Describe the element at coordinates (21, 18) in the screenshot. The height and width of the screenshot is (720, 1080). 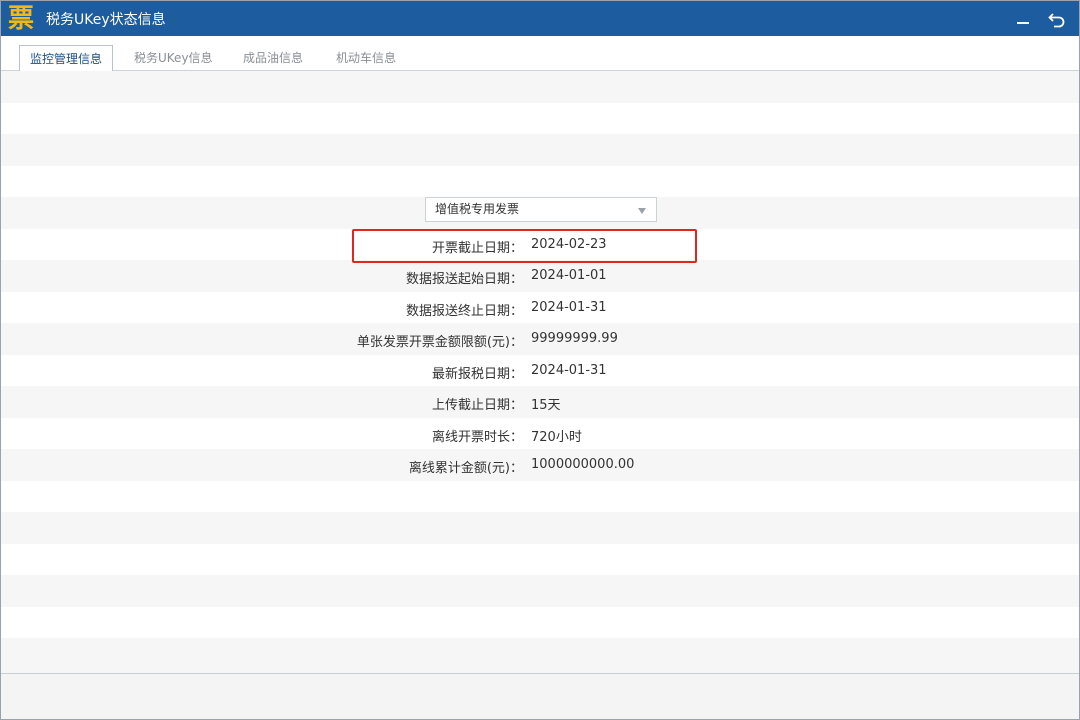
I see `app-logo-icon: 票` at that location.